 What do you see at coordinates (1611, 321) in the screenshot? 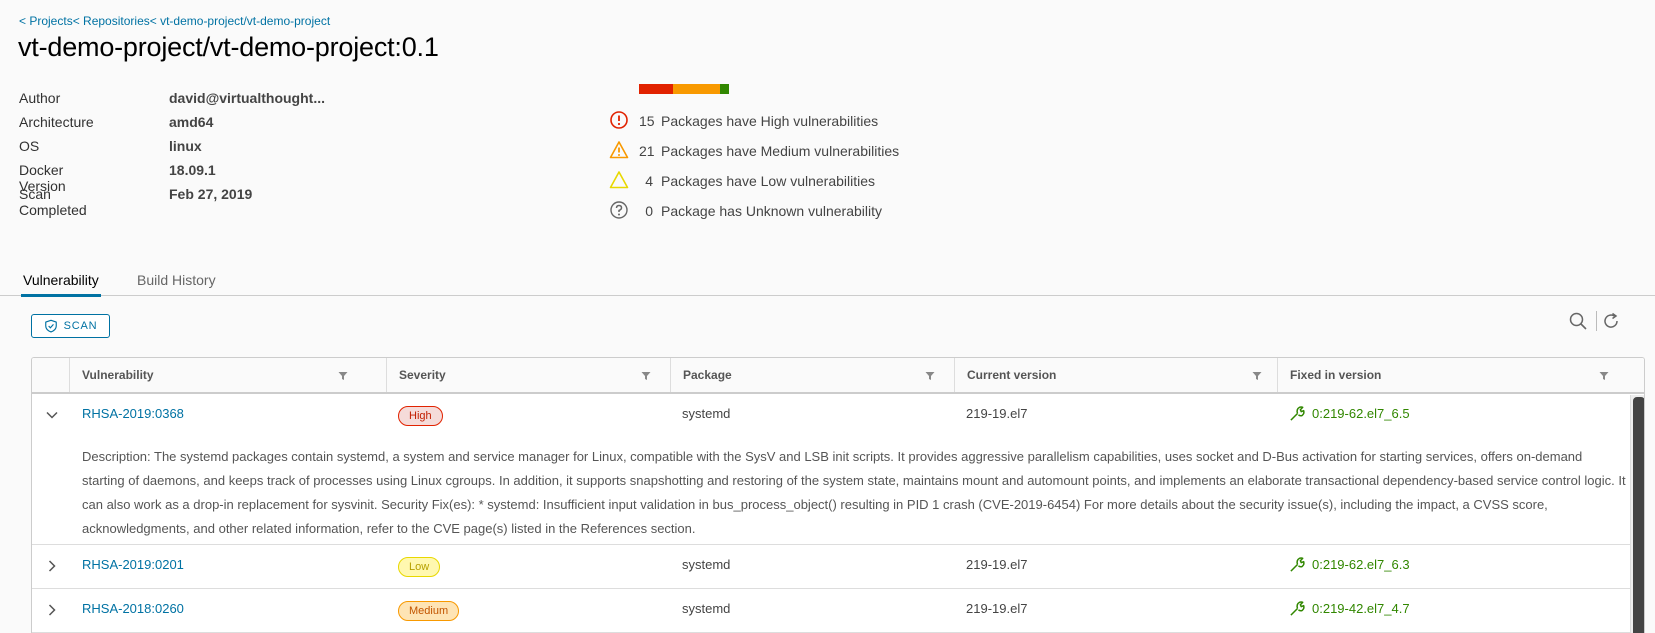
I see `refresh-icon` at bounding box center [1611, 321].